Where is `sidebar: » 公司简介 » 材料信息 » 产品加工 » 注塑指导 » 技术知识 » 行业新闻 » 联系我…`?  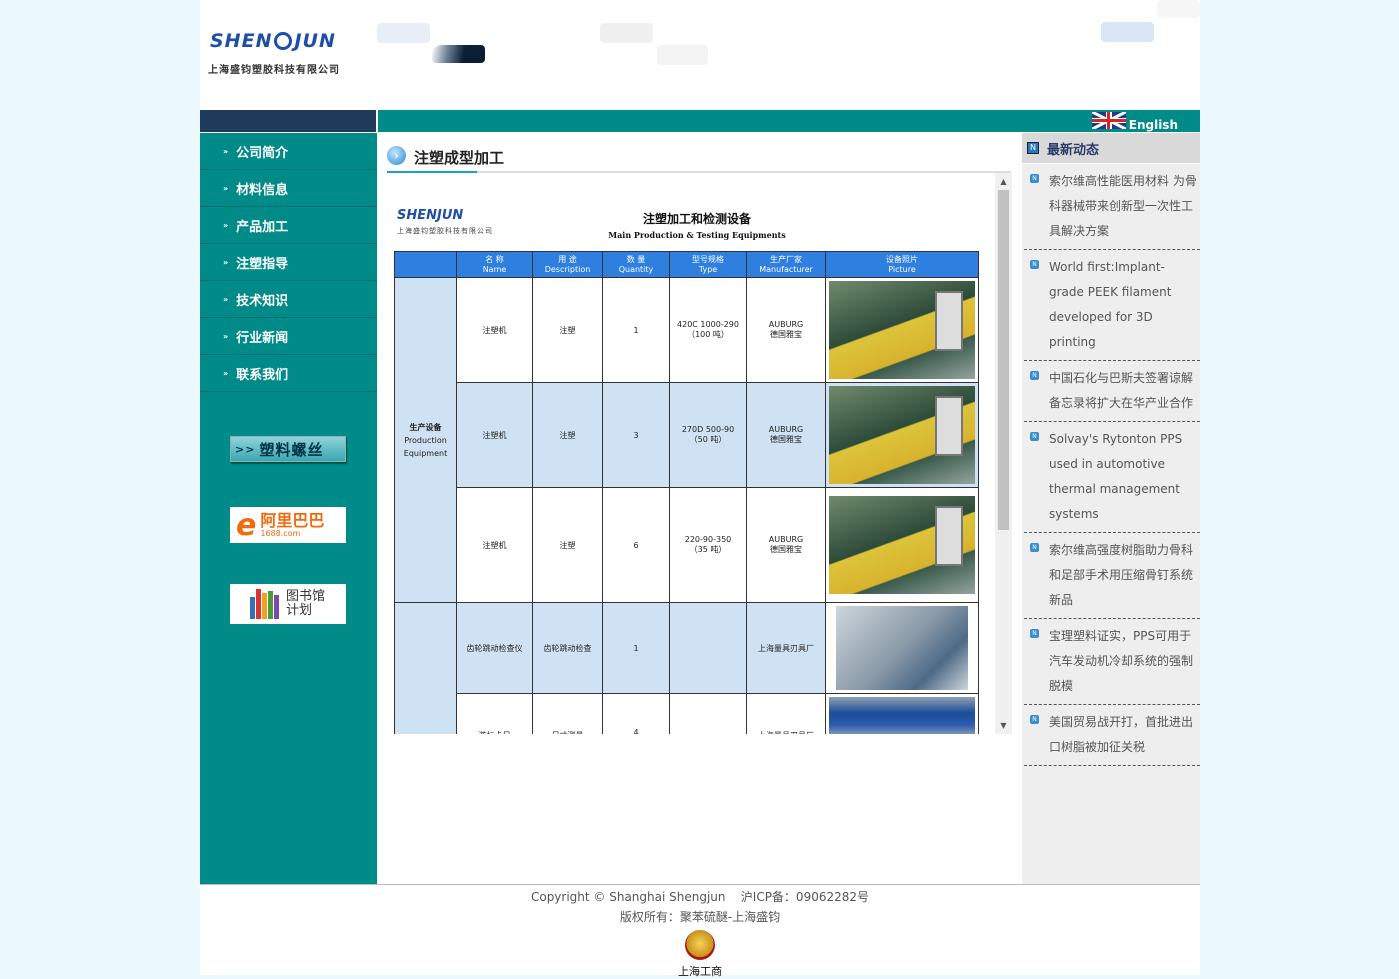 sidebar: » 公司简介 » 材料信息 » 产品加工 » 注塑指导 » 技术知识 » 行业新闻 » 联系我… is located at coordinates (288, 508).